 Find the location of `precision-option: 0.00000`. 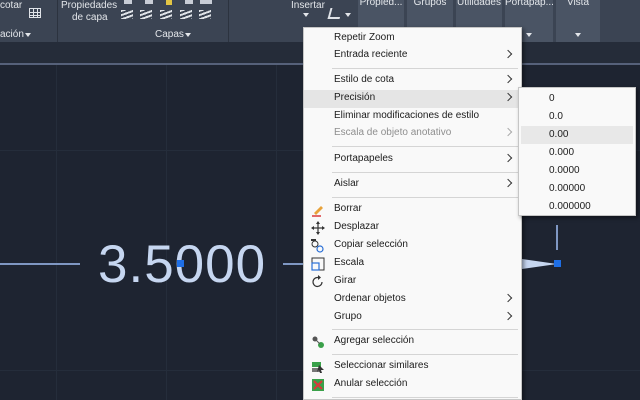

precision-option: 0.00000 is located at coordinates (577, 189).